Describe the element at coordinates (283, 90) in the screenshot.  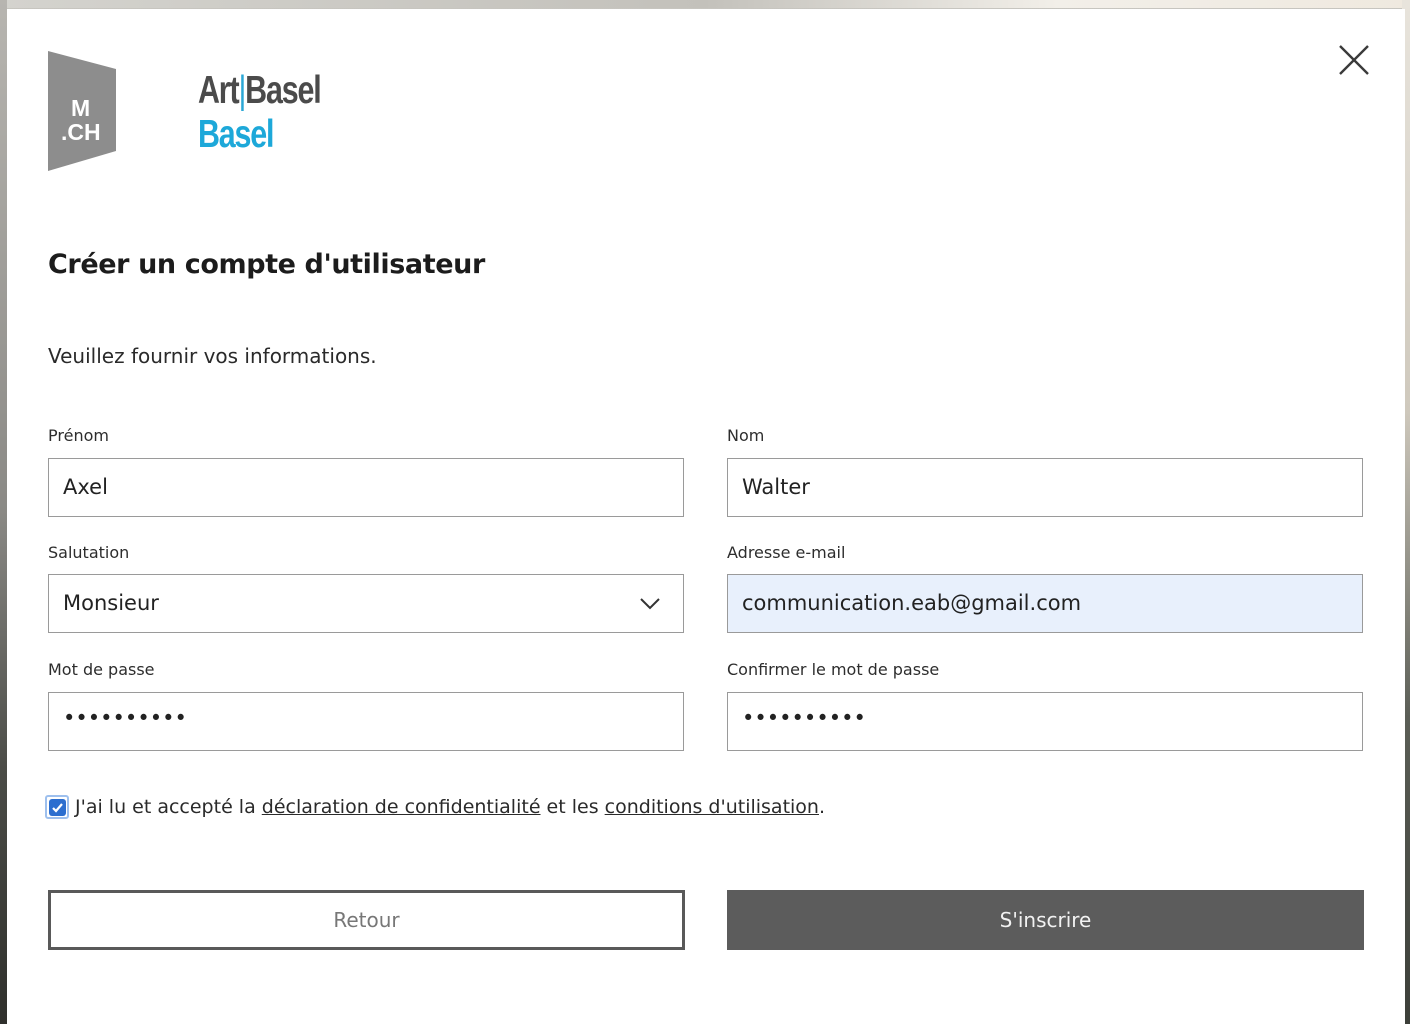
I see `art-basel-logo-basel: Basel` at that location.